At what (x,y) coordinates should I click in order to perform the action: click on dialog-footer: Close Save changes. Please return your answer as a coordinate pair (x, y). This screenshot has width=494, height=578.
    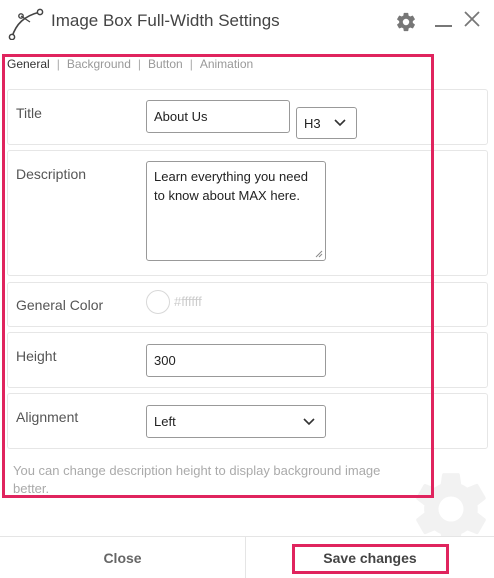
    Looking at the image, I should click on (247, 557).